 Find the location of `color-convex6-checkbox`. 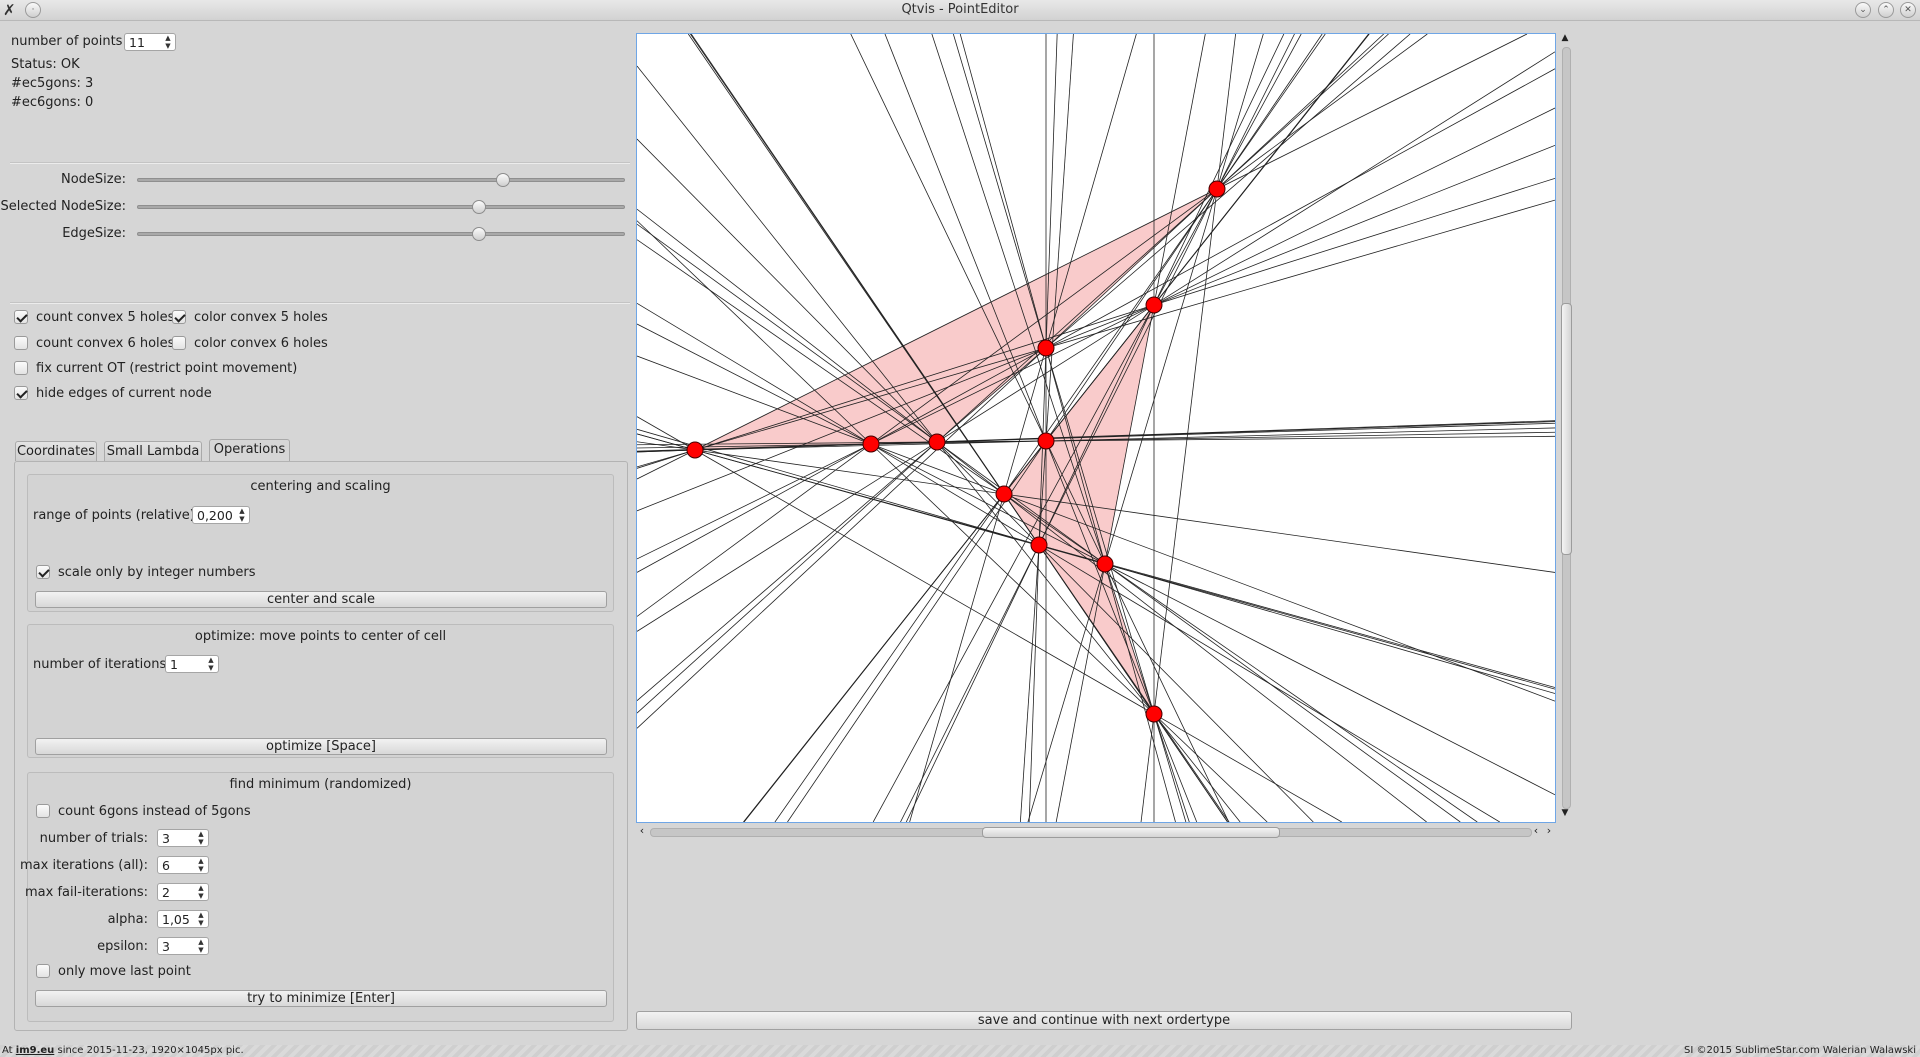

color-convex6-checkbox is located at coordinates (179, 343).